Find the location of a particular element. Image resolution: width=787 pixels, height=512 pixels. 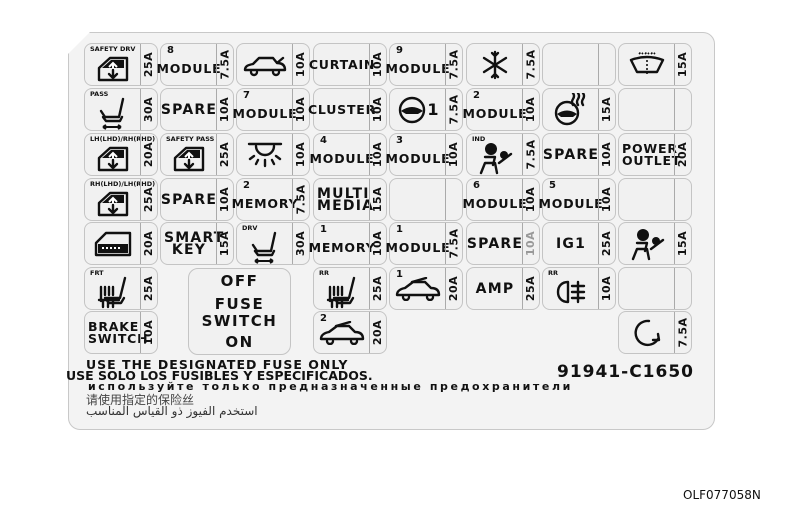

trunk-icon is located at coordinates (265, 65).